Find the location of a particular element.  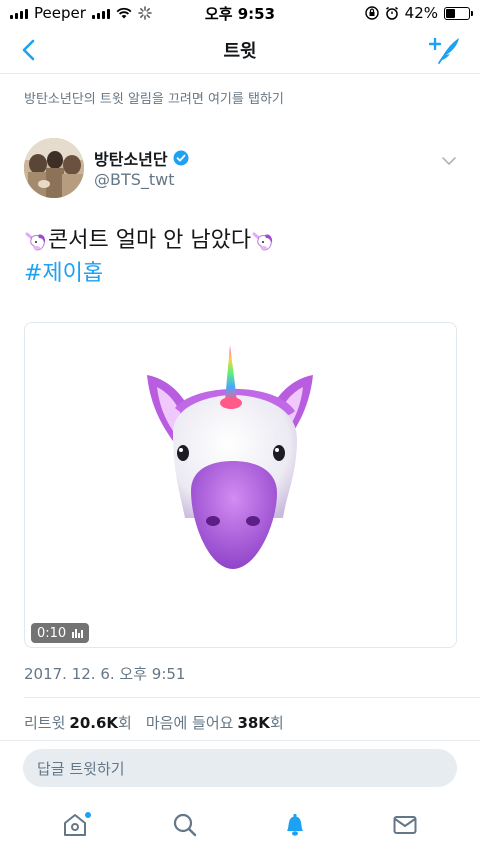

signal-icon is located at coordinates (19, 13).